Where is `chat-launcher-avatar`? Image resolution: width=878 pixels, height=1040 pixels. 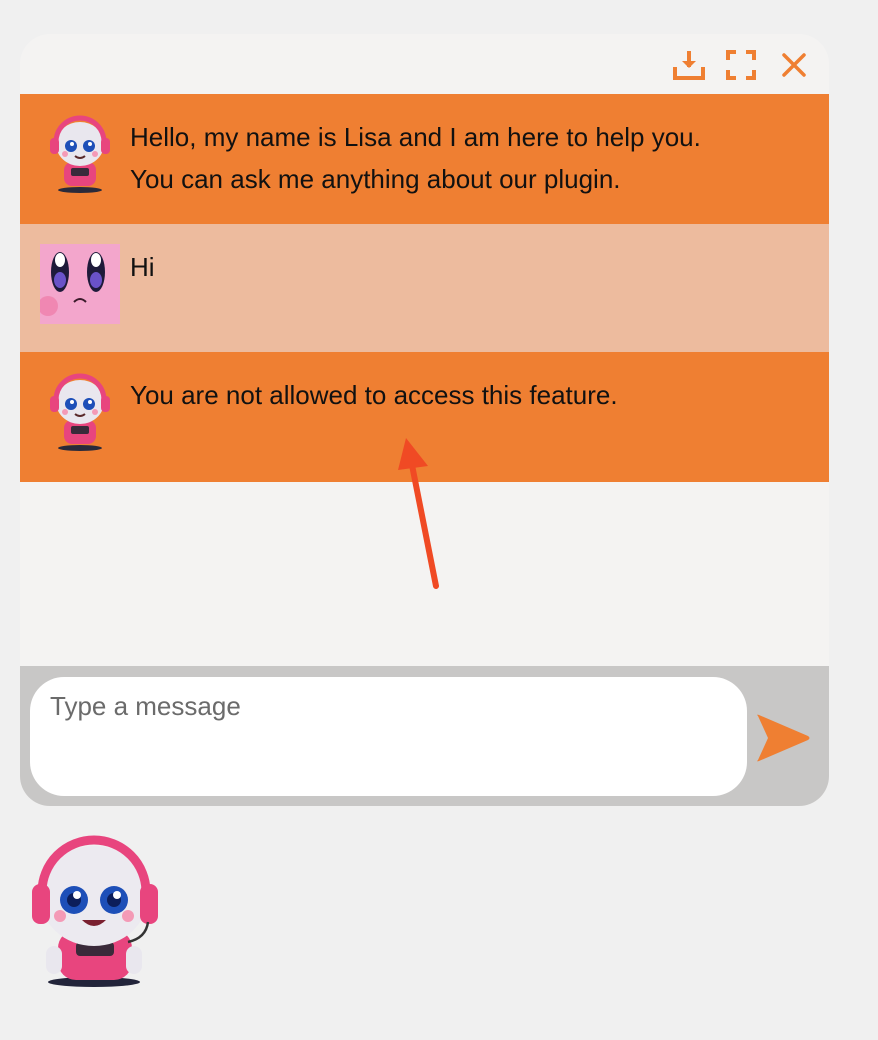 chat-launcher-avatar is located at coordinates (97, 912).